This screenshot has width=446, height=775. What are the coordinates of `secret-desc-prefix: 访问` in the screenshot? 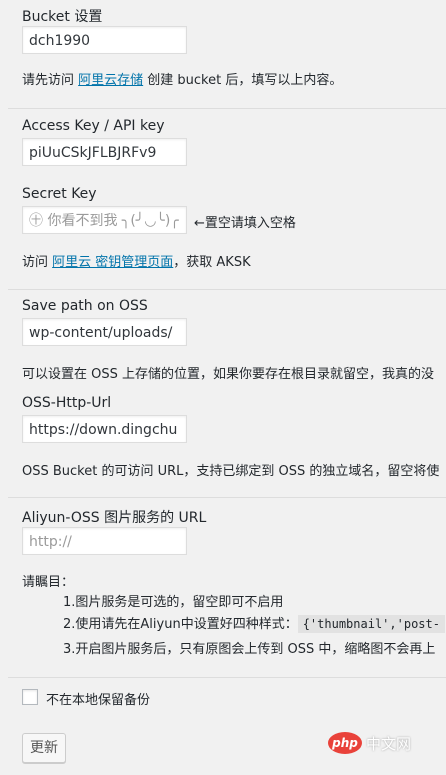 It's located at (37, 262).